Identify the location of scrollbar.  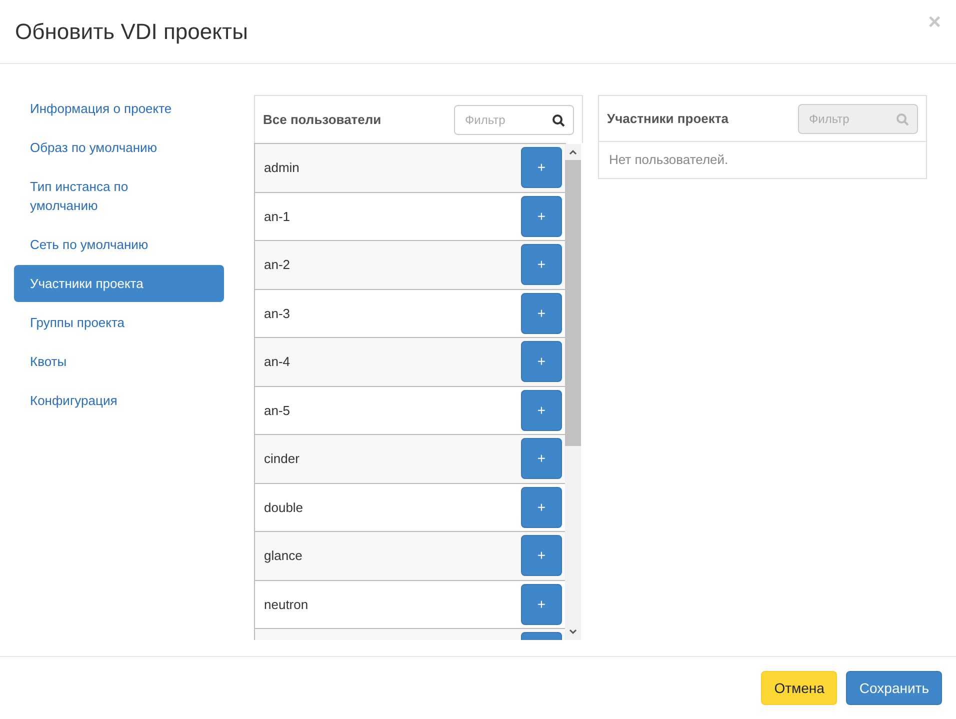
(573, 392).